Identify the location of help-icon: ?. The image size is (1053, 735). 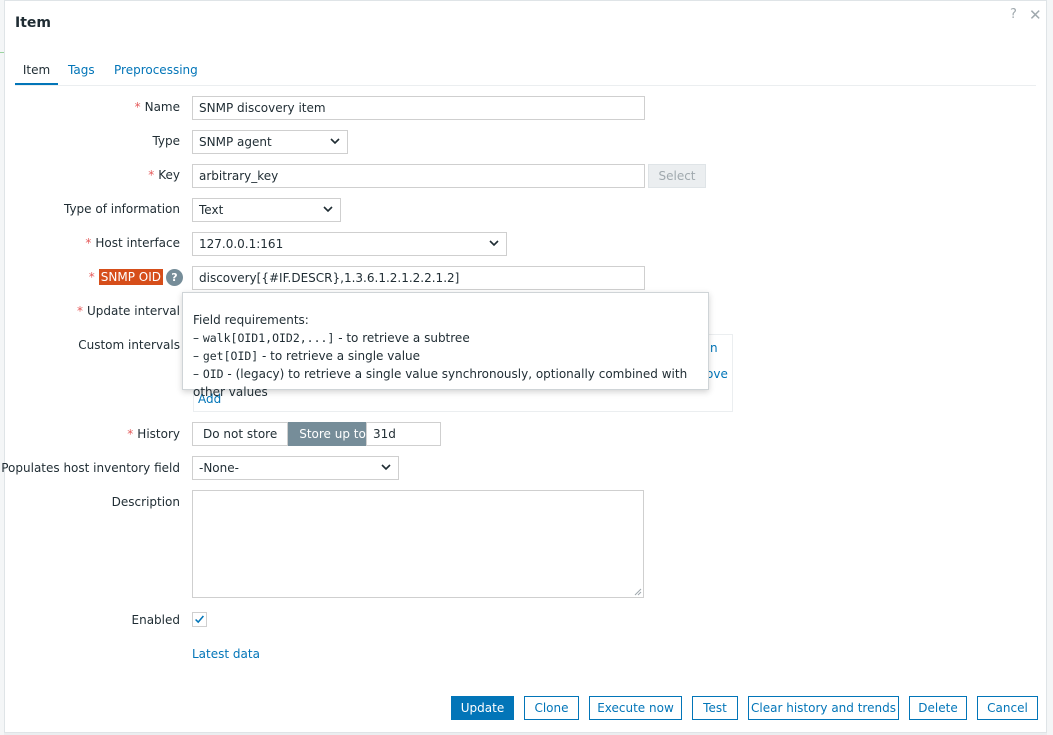
(1013, 14).